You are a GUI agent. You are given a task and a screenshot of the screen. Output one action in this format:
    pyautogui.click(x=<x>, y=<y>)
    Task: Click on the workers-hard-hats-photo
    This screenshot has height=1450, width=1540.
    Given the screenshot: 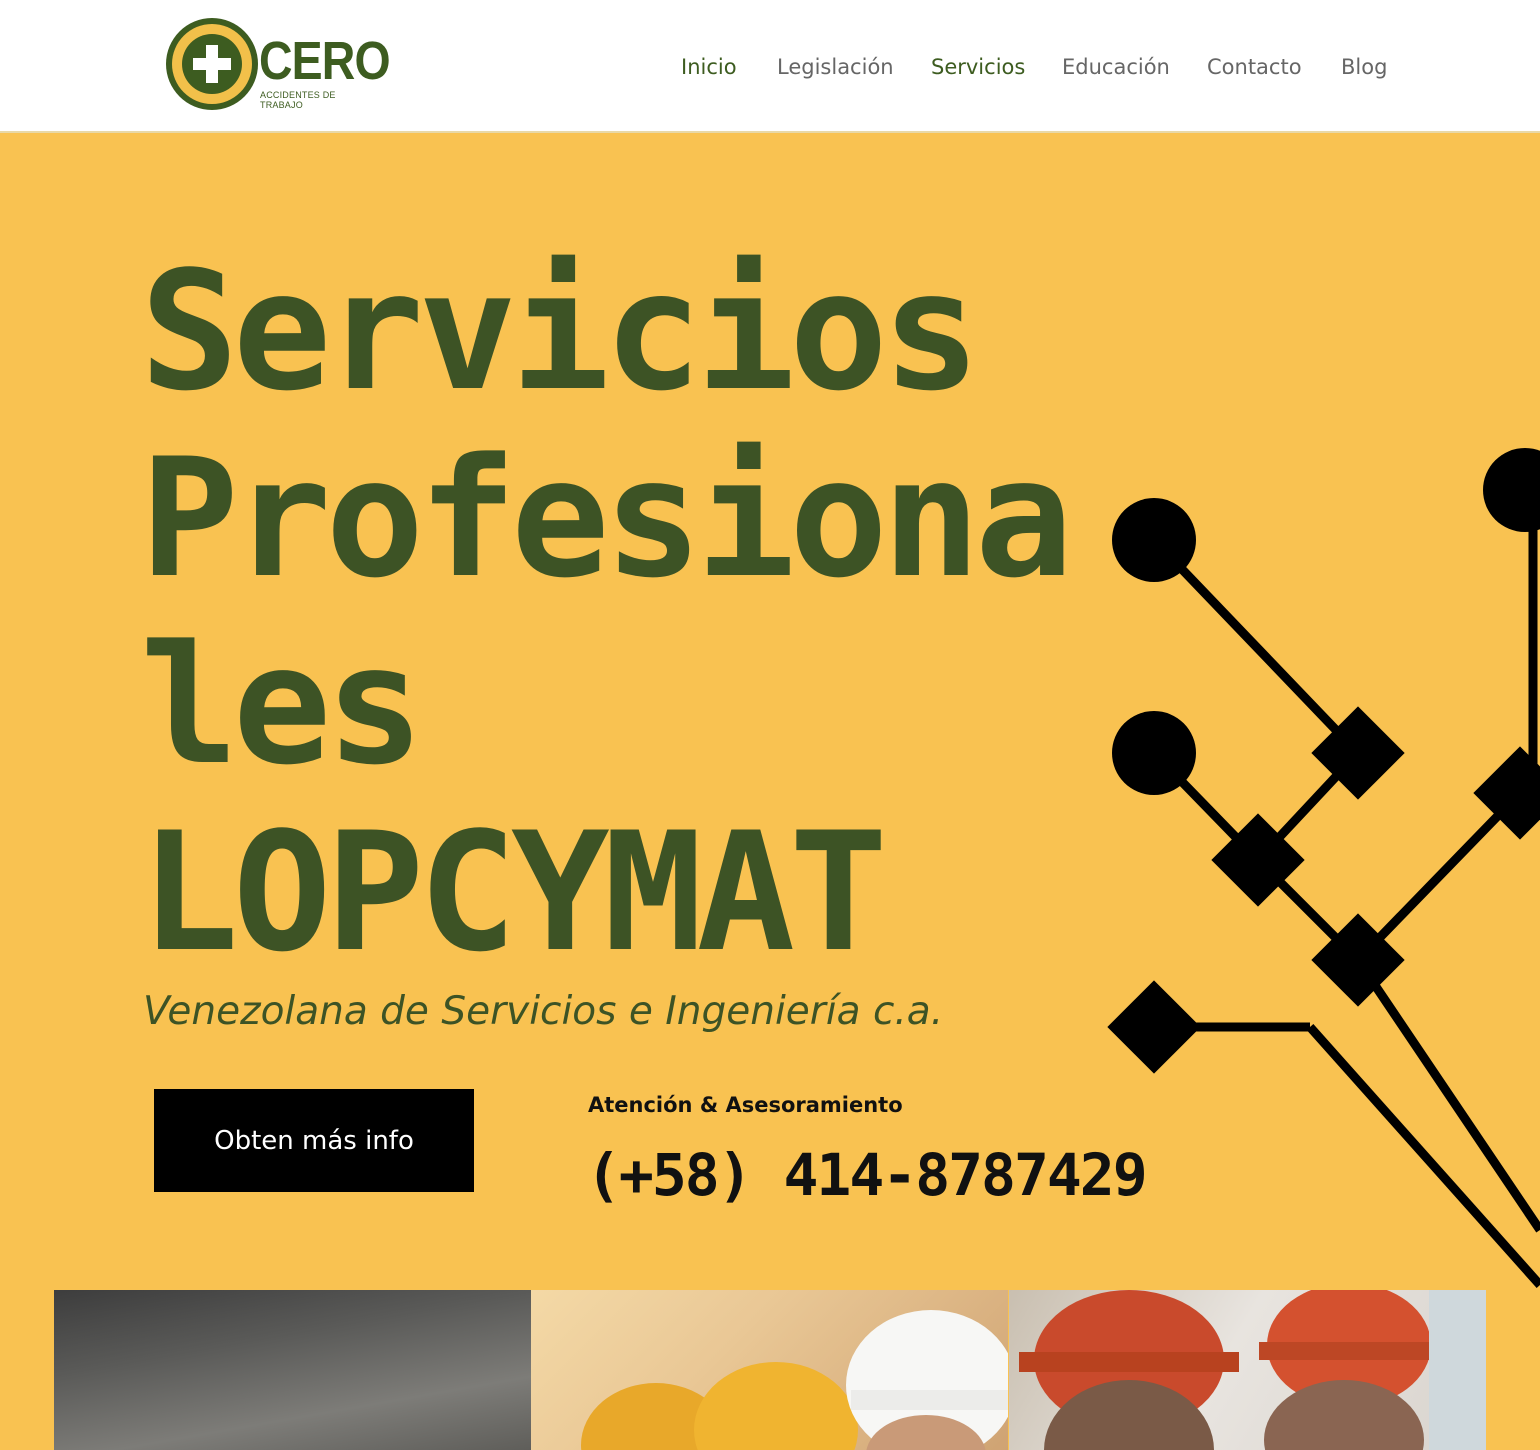 What is the action you would take?
    pyautogui.click(x=769, y=1370)
    